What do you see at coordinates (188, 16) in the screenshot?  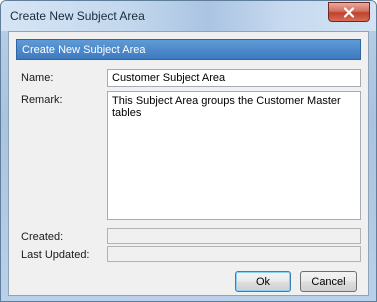 I see `title-bar: Create New Subject Area` at bounding box center [188, 16].